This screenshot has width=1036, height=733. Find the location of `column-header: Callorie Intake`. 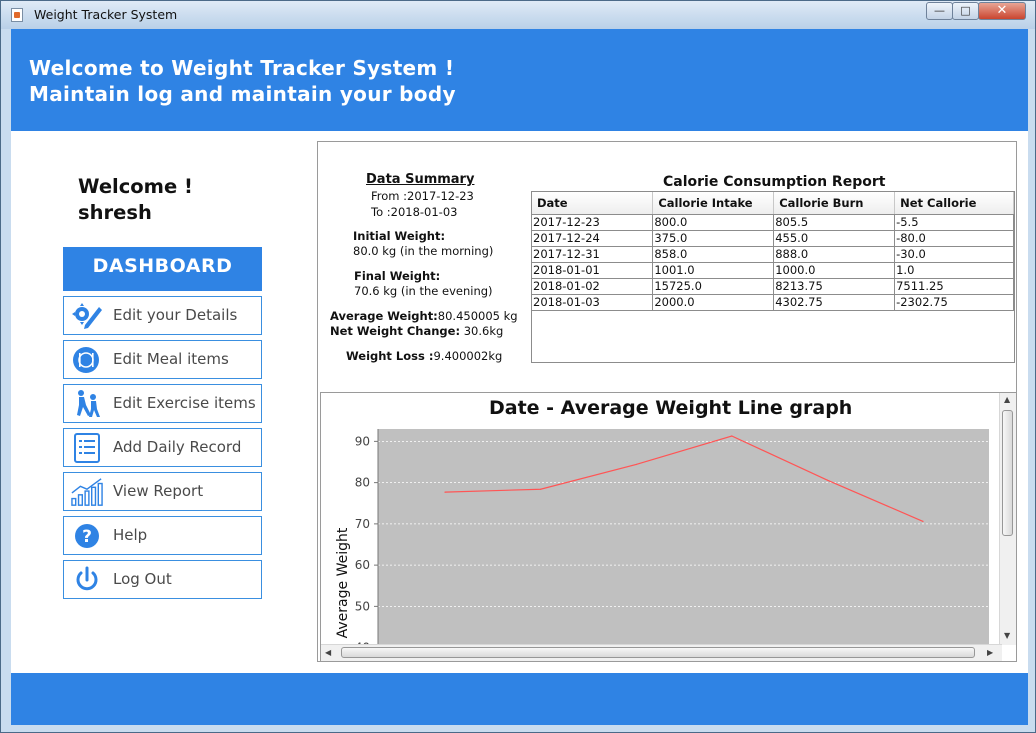

column-header: Callorie Intake is located at coordinates (713, 203).